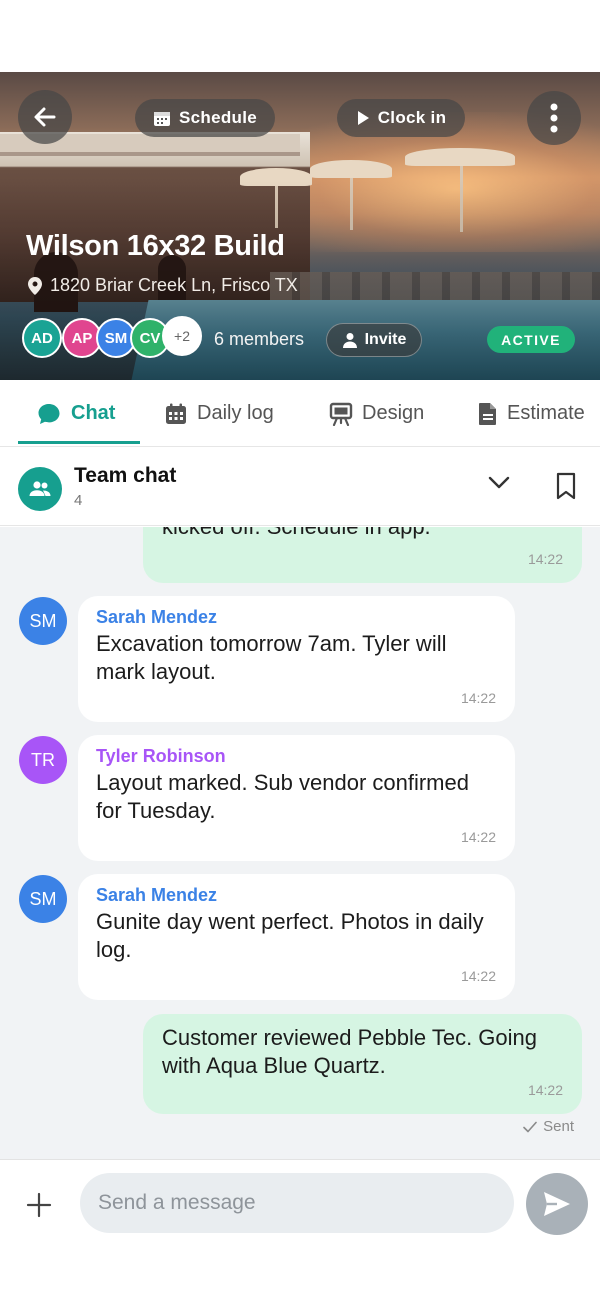  What do you see at coordinates (49, 413) in the screenshot?
I see `chat-bubble-icon` at bounding box center [49, 413].